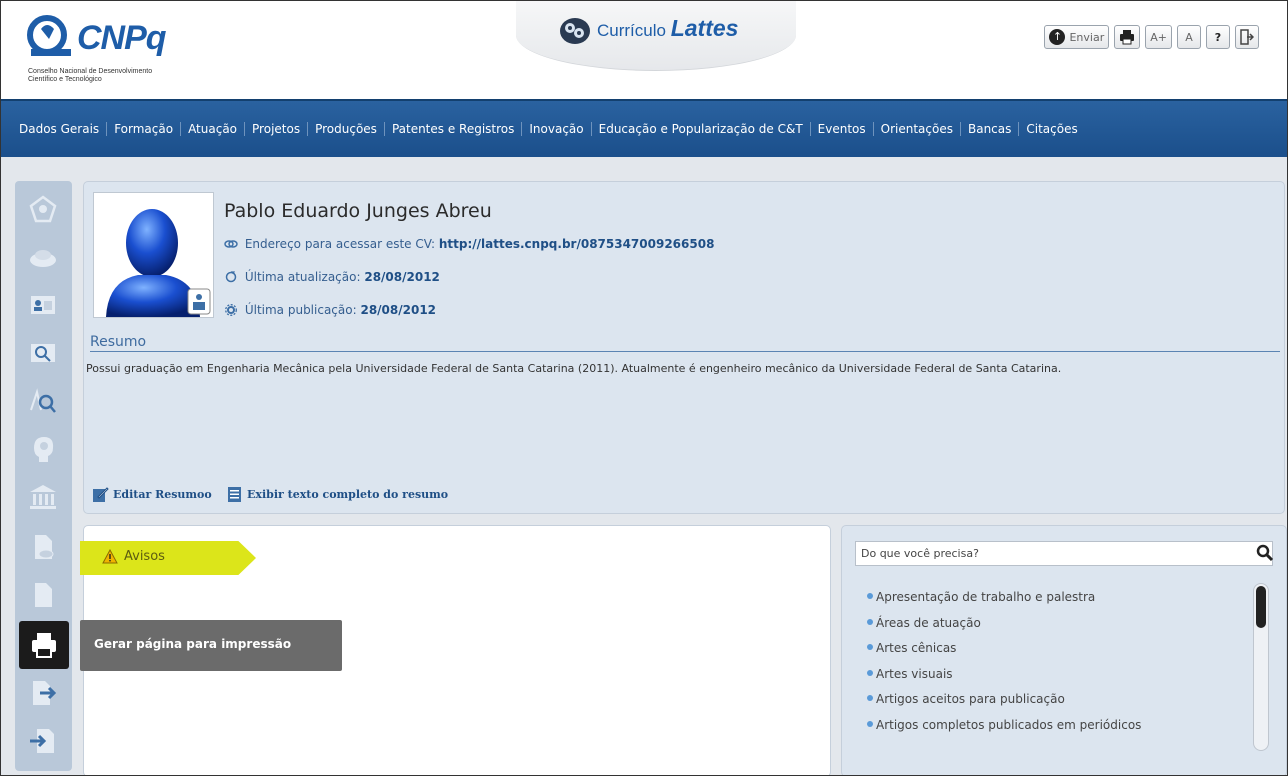 Image resolution: width=1288 pixels, height=776 pixels. What do you see at coordinates (577, 244) in the screenshot?
I see `cv-address-link: http://lattes.cnpq.br/0875347009266508` at bounding box center [577, 244].